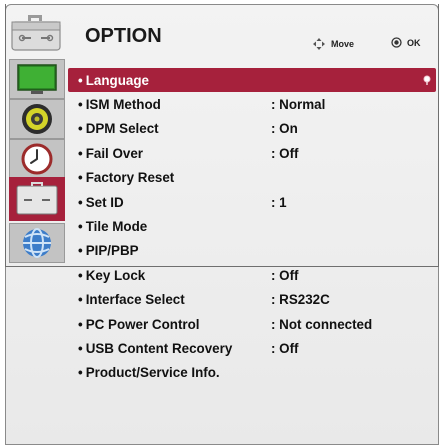  Describe the element at coordinates (149, 372) in the screenshot. I see `menu-item-label: Product/Service Info.` at that location.